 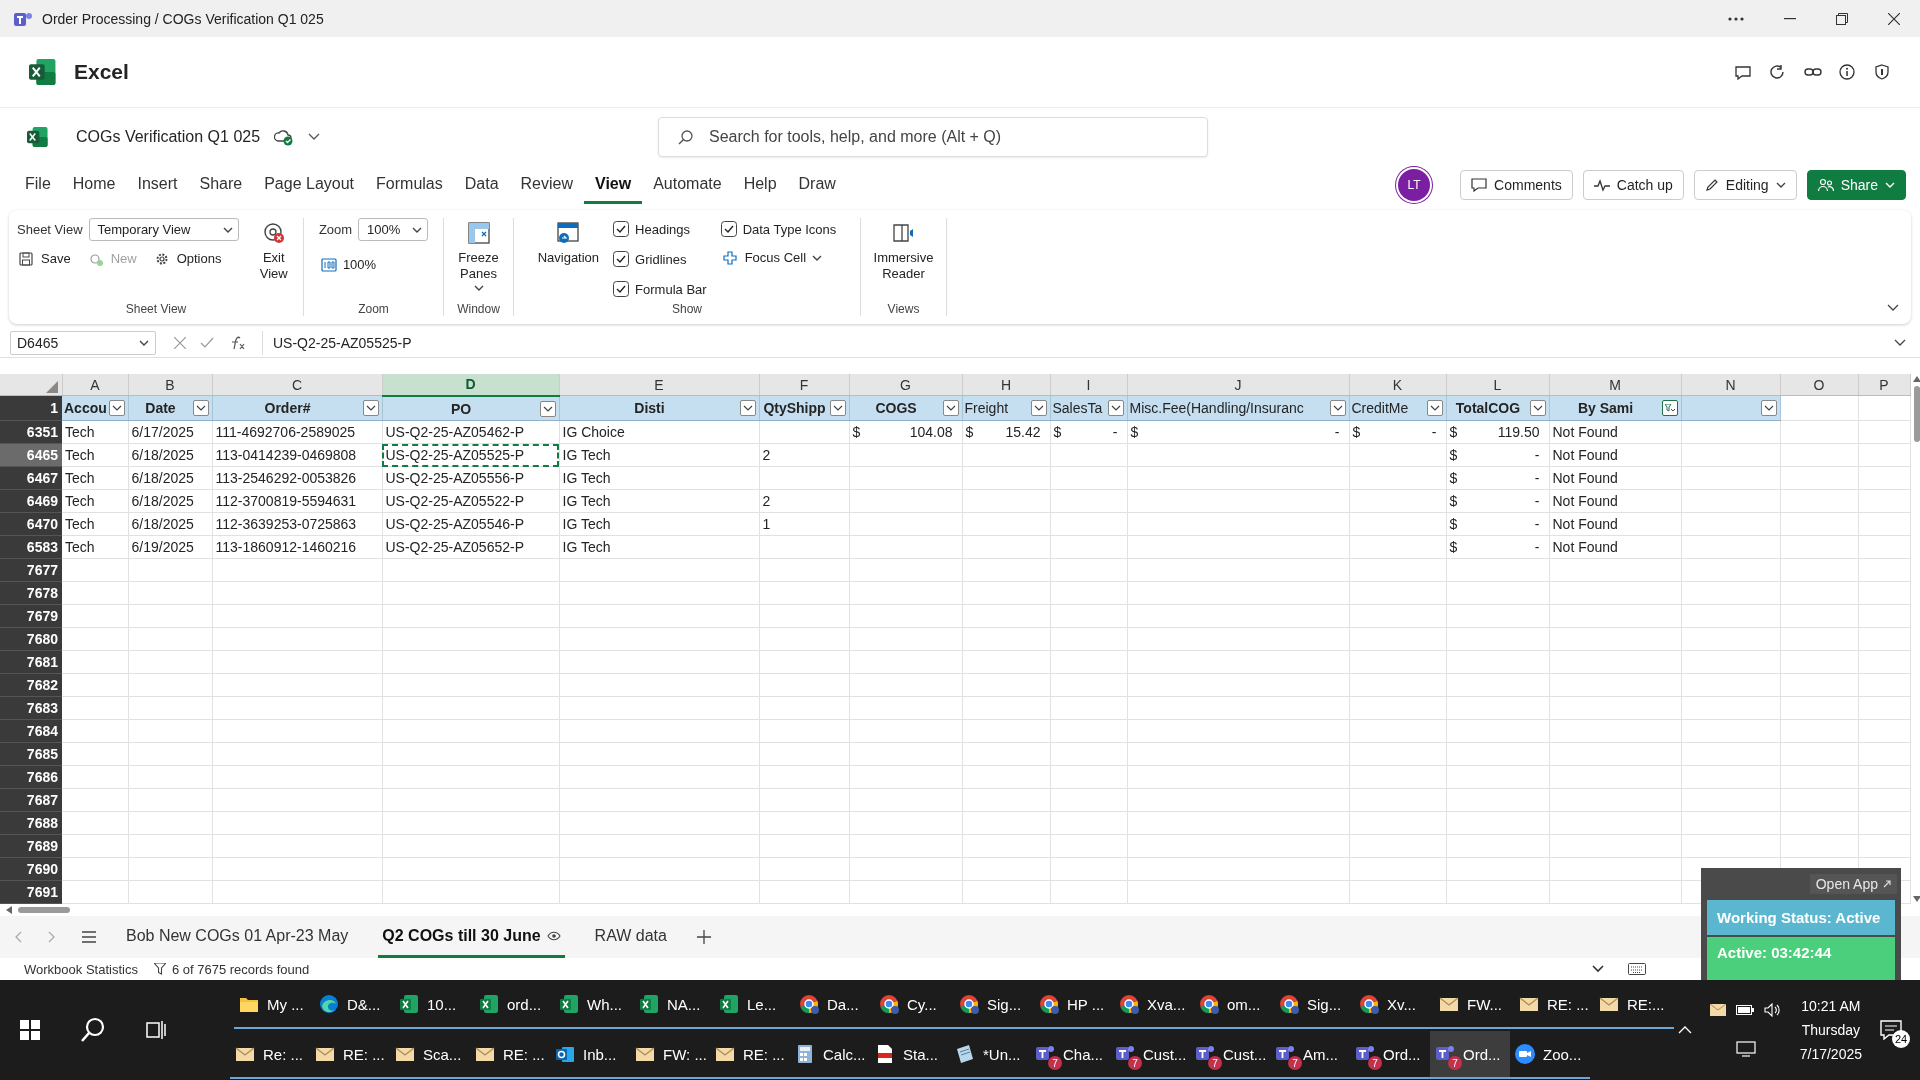 What do you see at coordinates (44, 910) in the screenshot?
I see `scrollbar-thumb` at bounding box center [44, 910].